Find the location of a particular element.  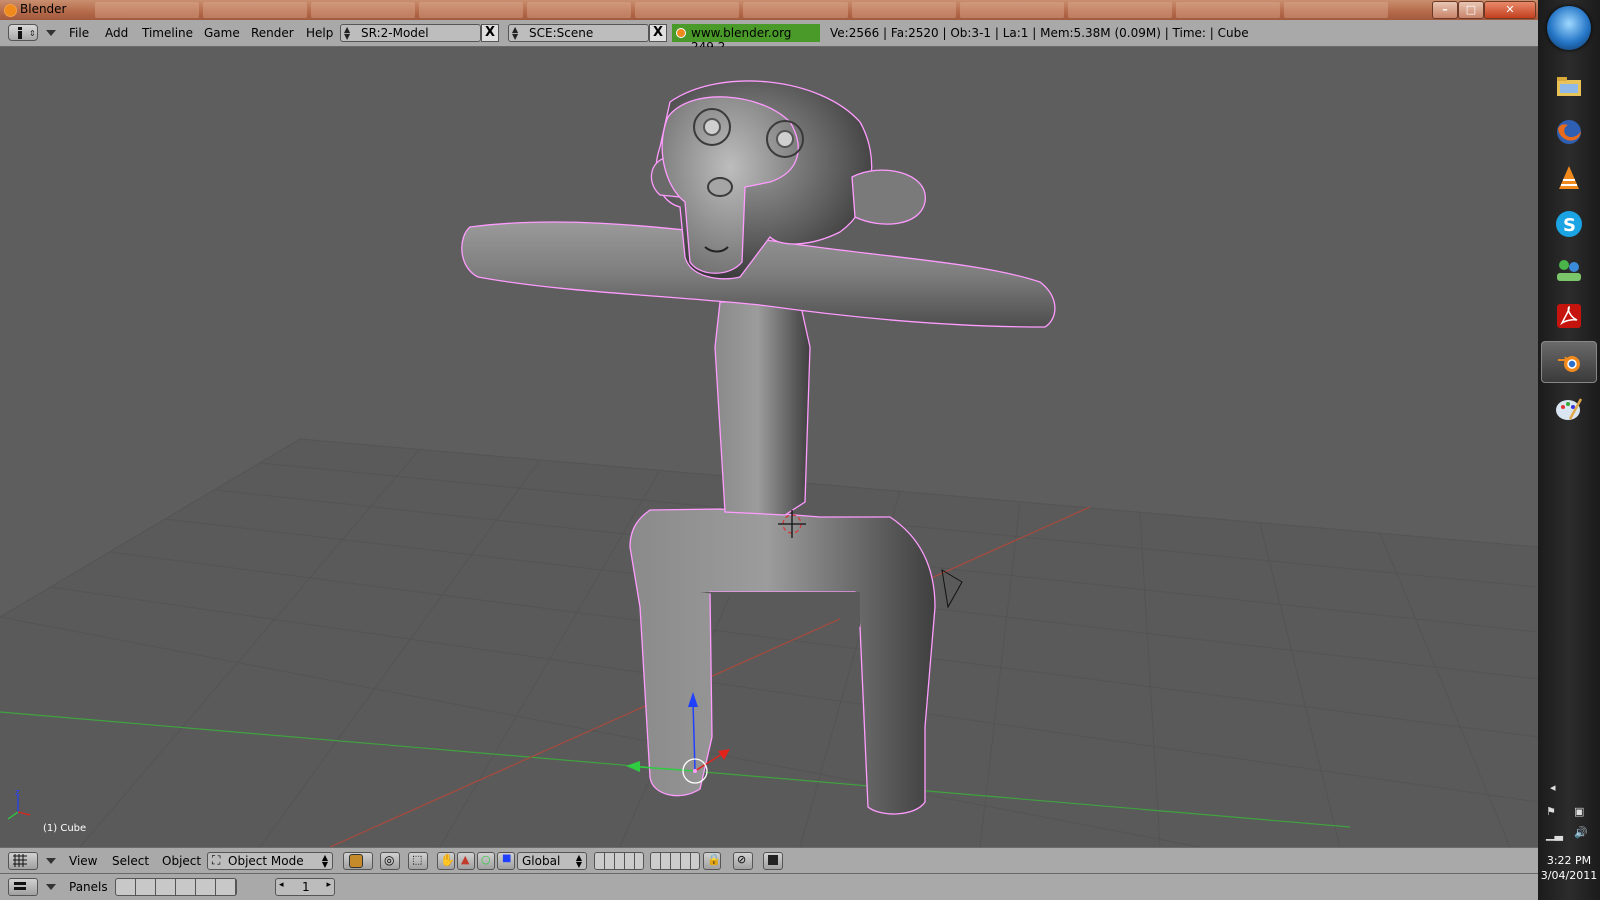

buttons-editor-type-button is located at coordinates (23, 887).